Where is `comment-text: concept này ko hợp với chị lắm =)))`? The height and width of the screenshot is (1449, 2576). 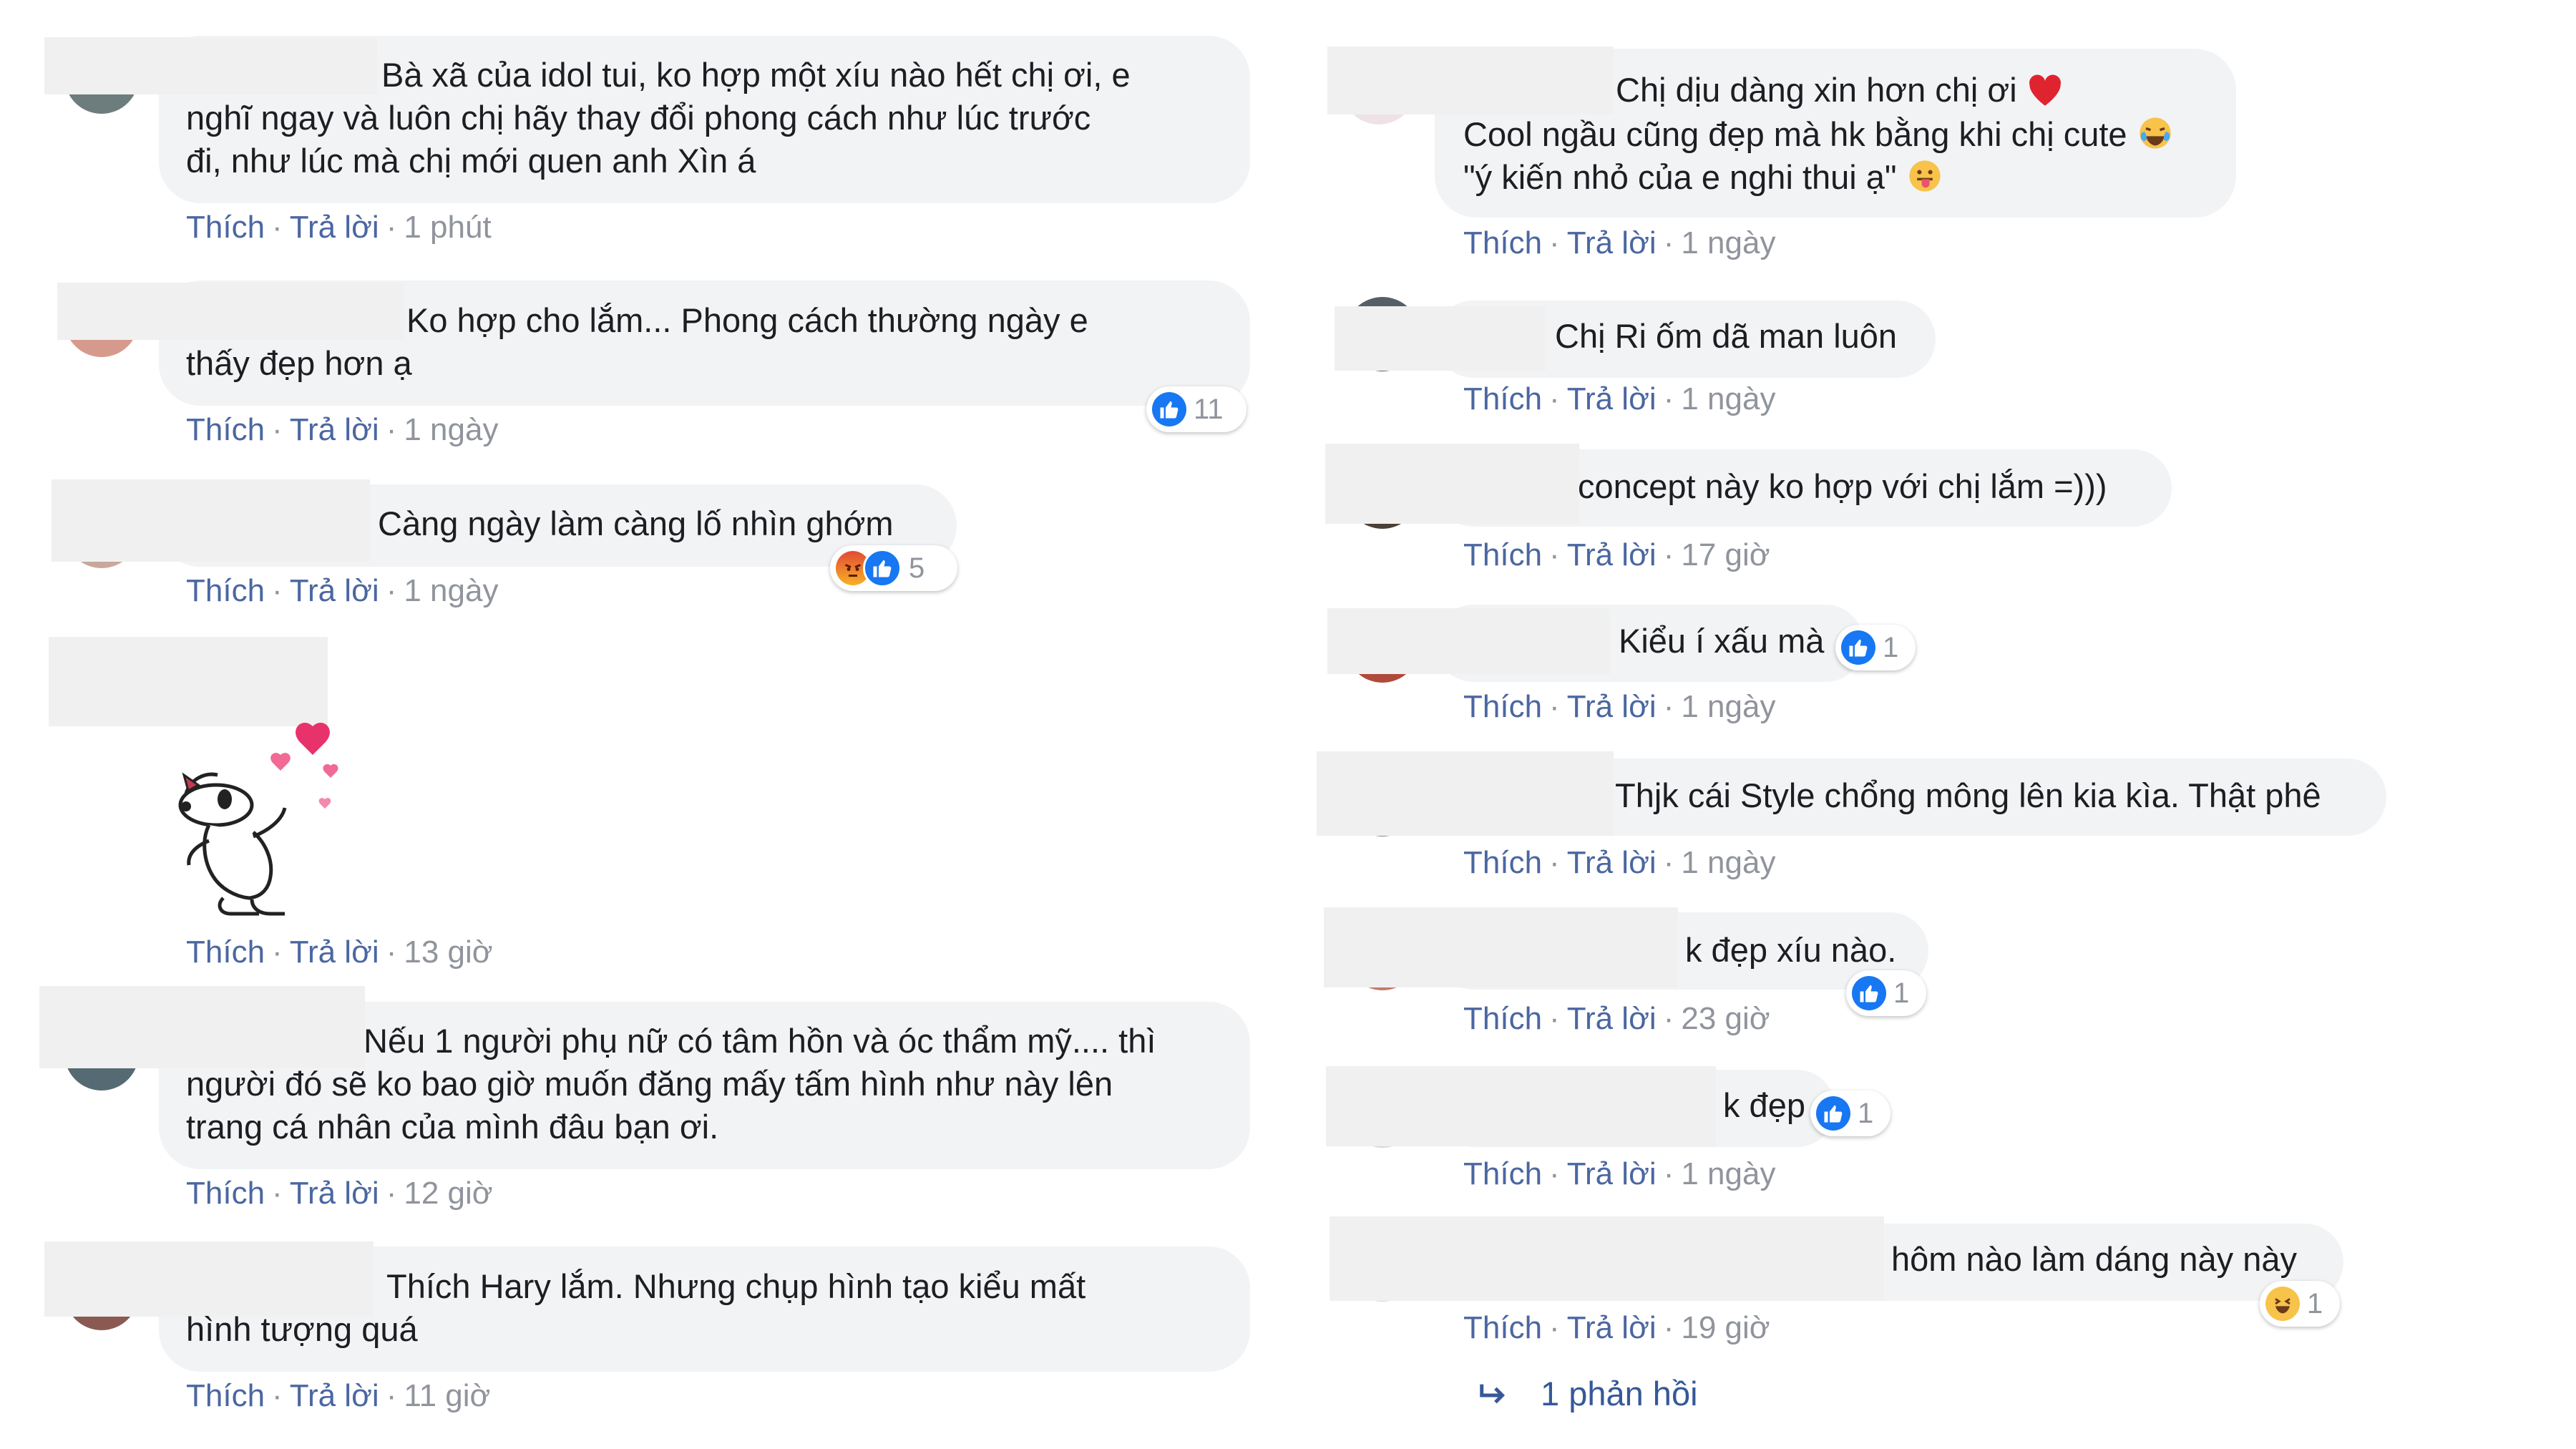
comment-text: concept này ko hợp với chị lắm =))) is located at coordinates (1842, 486).